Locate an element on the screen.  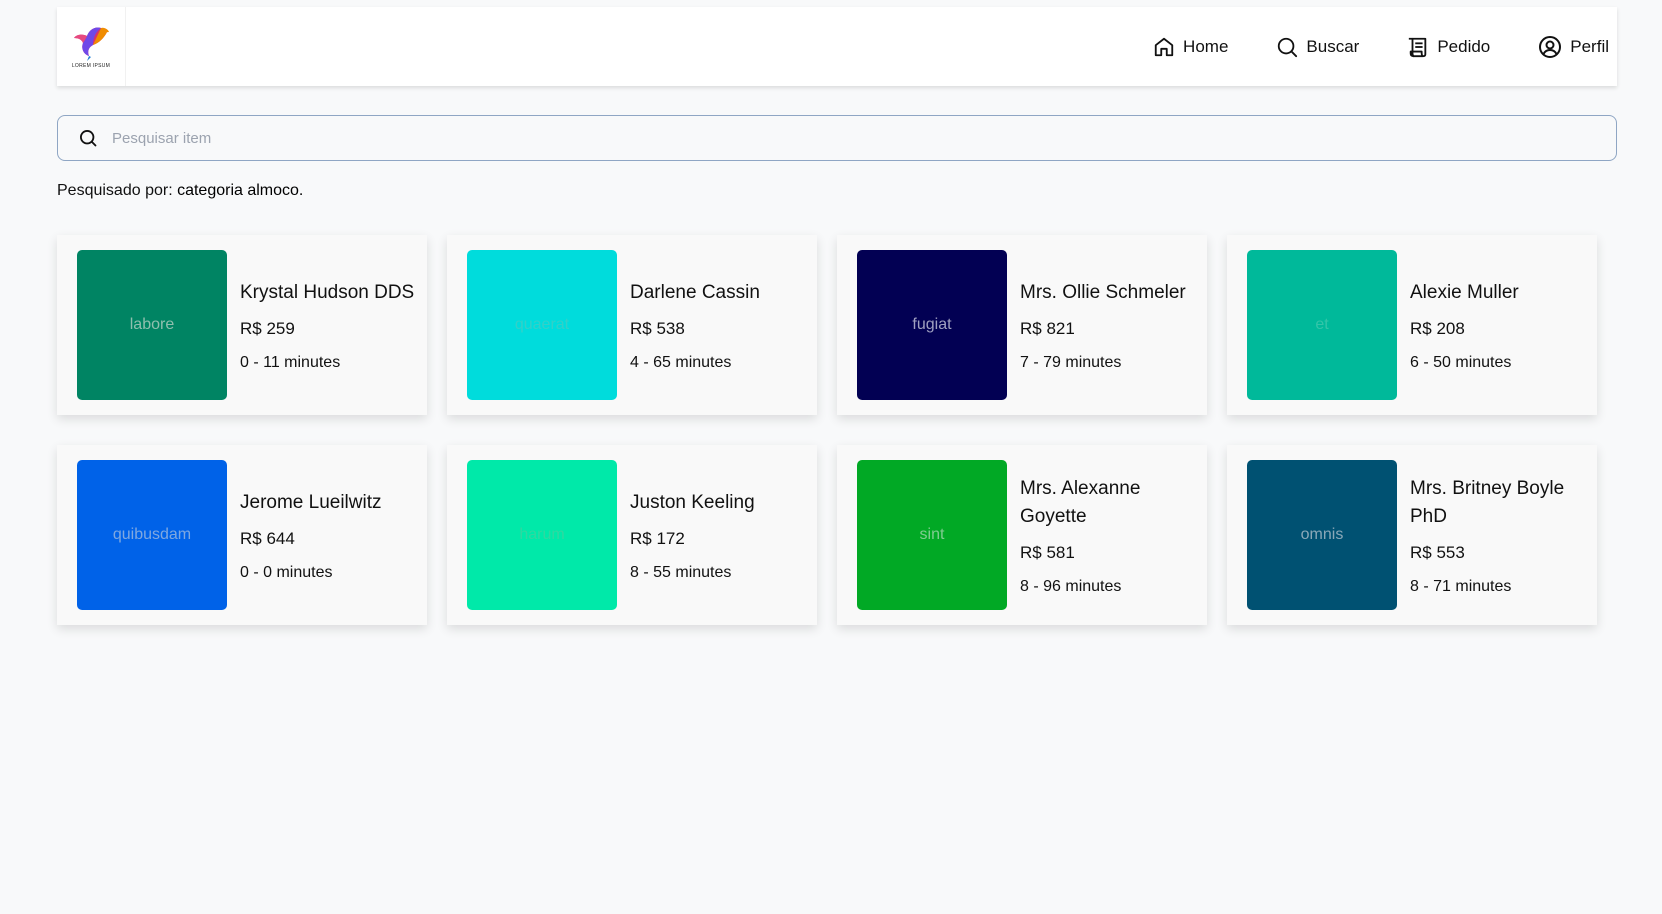
nav-item-home-label: Home is located at coordinates (1206, 46).